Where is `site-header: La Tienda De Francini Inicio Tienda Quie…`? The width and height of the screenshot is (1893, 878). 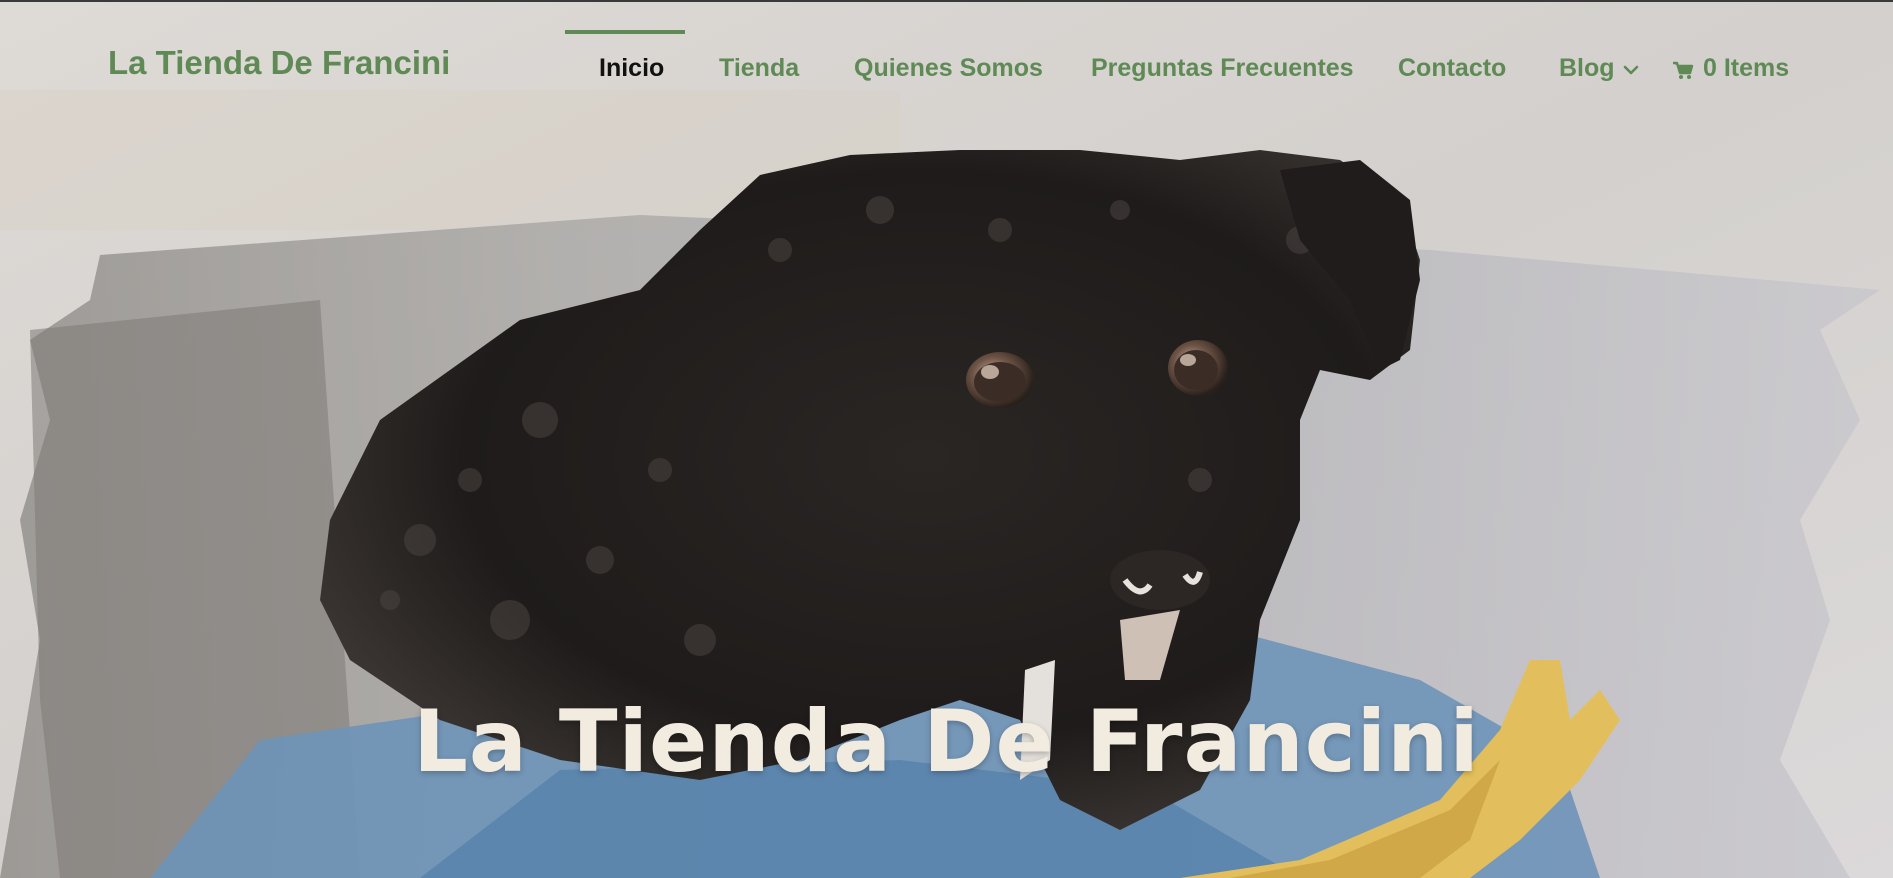
site-header: La Tienda De Francini Inicio Tienda Quie… is located at coordinates (946, 55).